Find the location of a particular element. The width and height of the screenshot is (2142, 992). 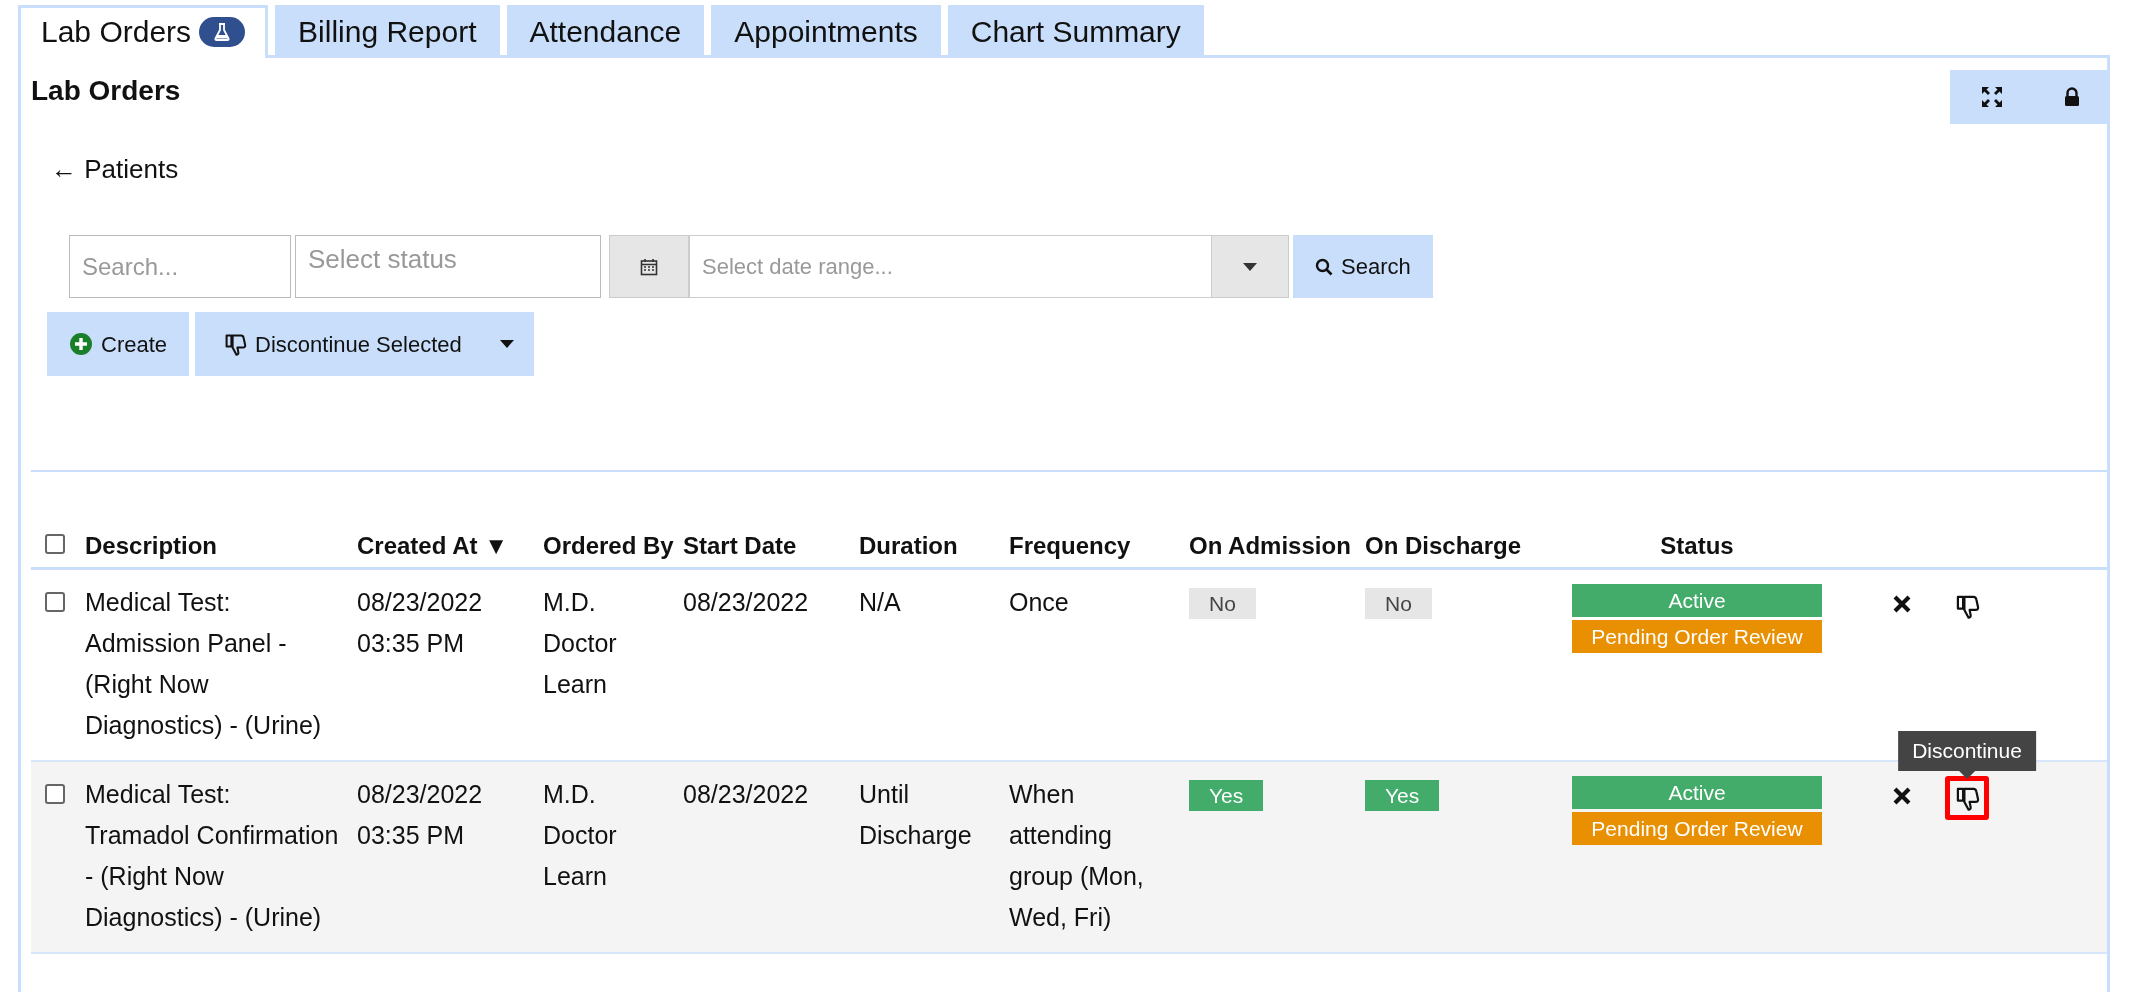

column-header: Status is located at coordinates (1697, 520).